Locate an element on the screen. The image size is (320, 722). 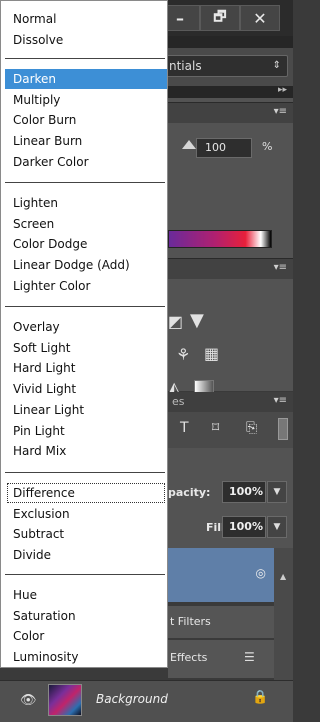
layer-fx-icon: ◎ is located at coordinates (260, 573).